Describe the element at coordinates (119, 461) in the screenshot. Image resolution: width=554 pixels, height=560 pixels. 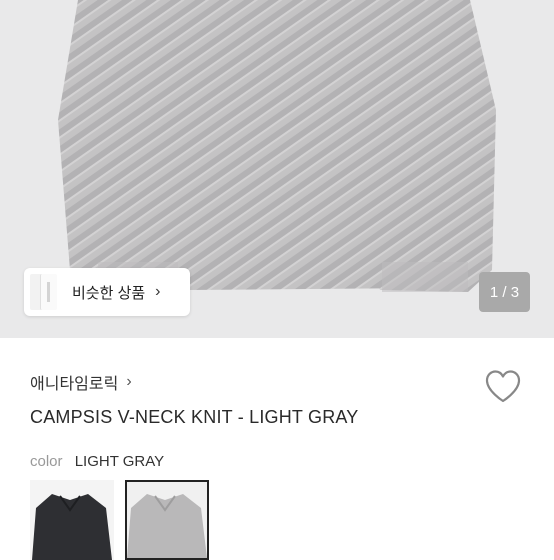
I see `color-value: LIGHT GRAY` at that location.